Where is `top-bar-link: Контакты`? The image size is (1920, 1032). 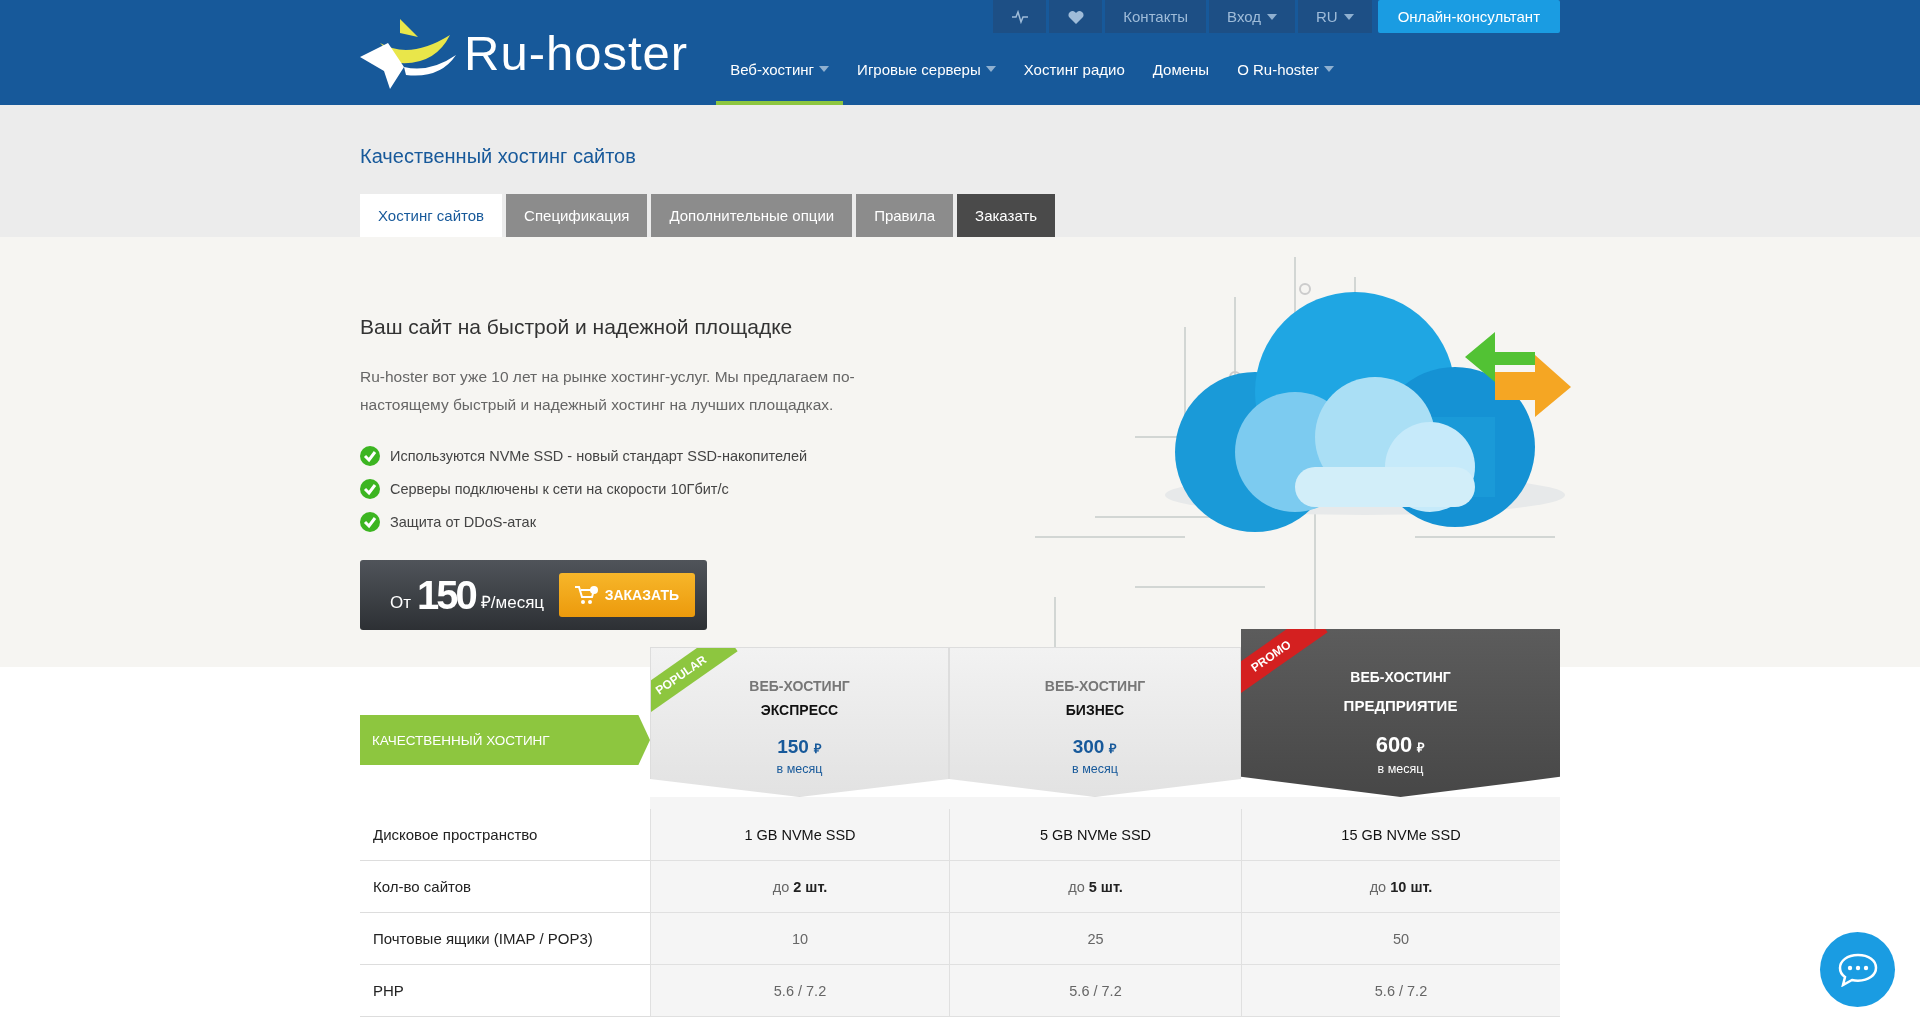
top-bar-link: Контакты is located at coordinates (1156, 16).